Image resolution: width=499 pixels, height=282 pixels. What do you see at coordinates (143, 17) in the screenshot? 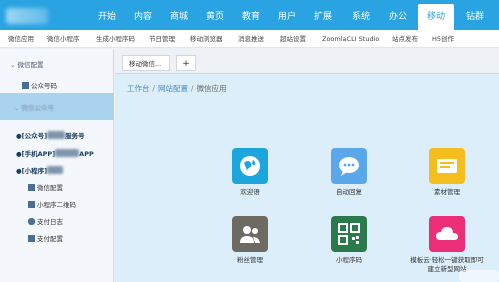
I see `nav-item-content: 内容` at bounding box center [143, 17].